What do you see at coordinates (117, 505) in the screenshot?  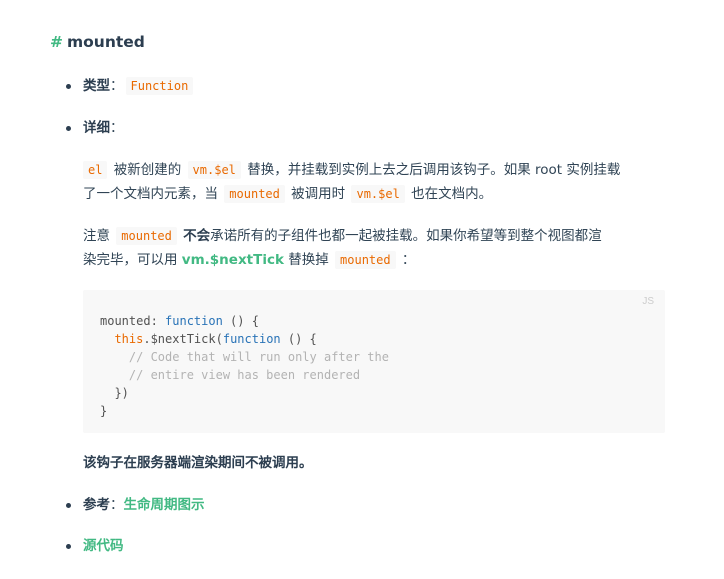 I see `reference-colon: ：` at bounding box center [117, 505].